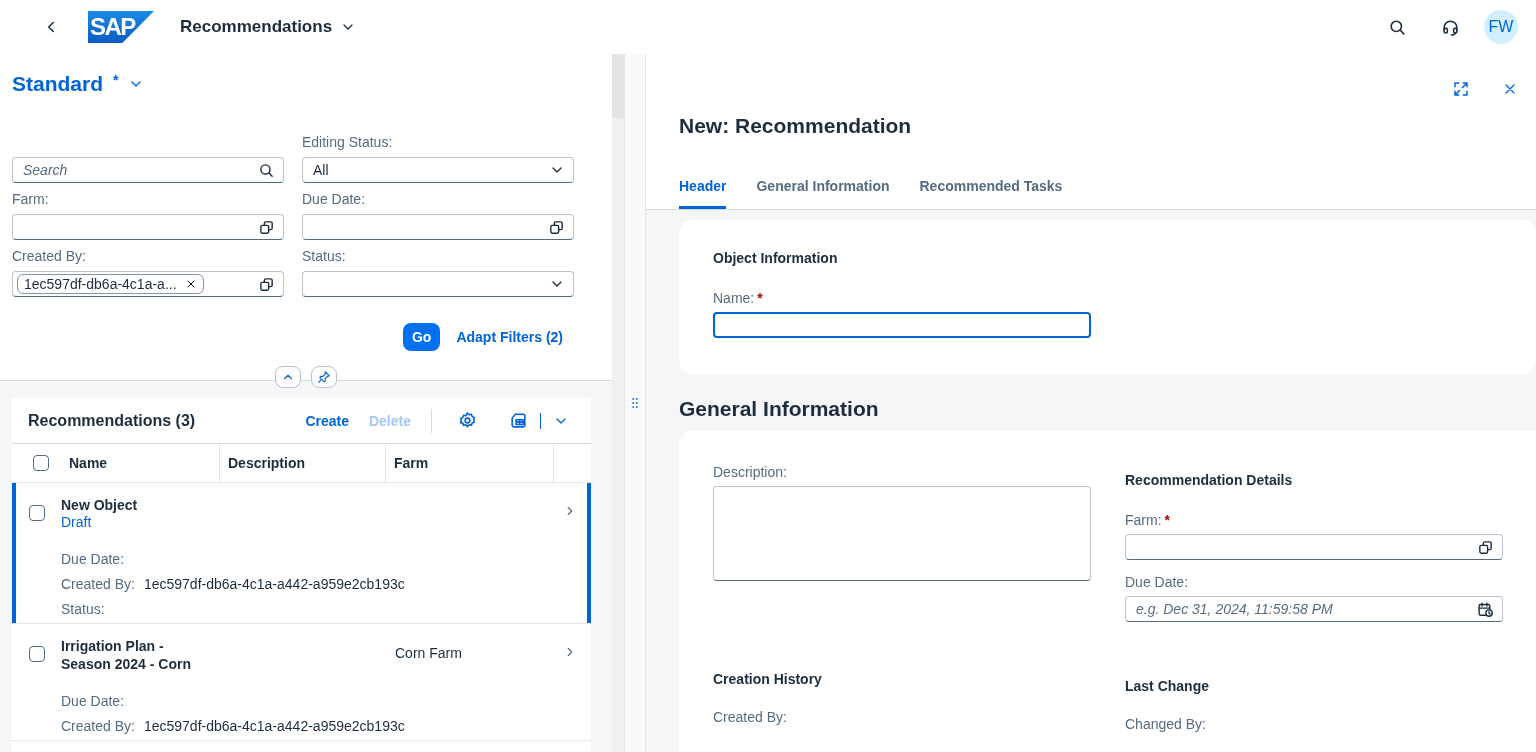  Describe the element at coordinates (779, 409) in the screenshot. I see `section-title: General Information` at that location.